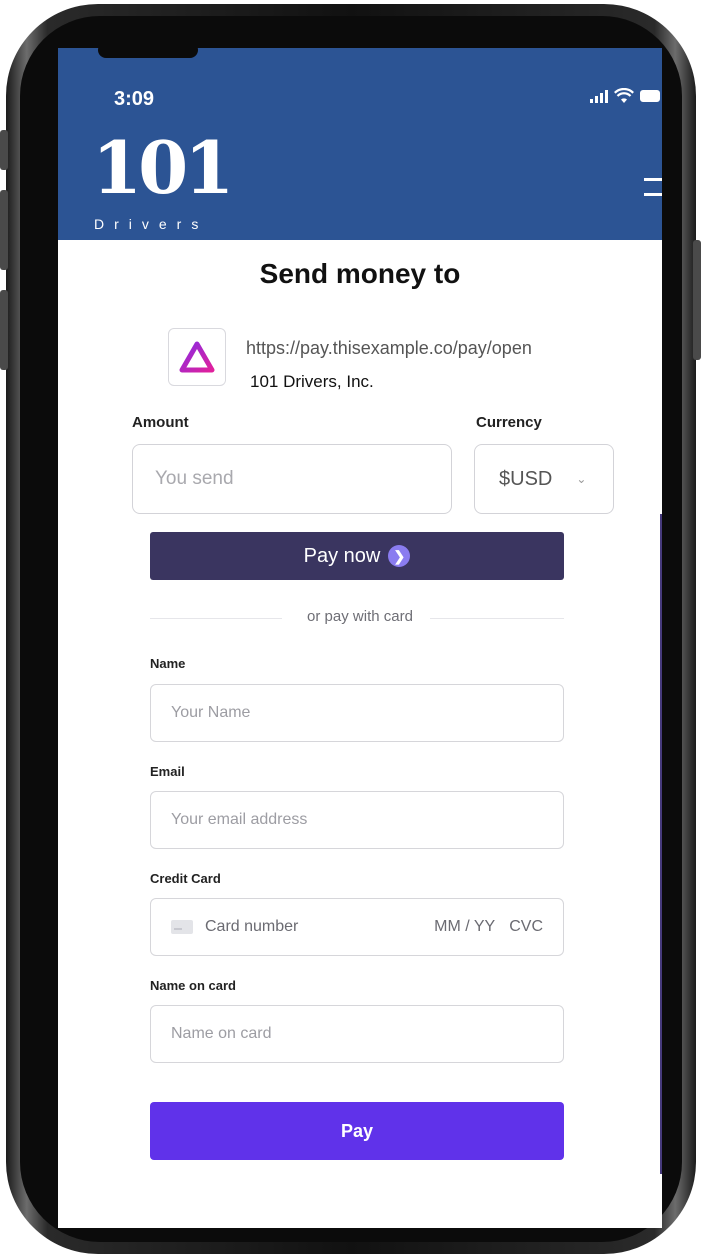 This screenshot has height=1258, width=701. Describe the element at coordinates (193, 985) in the screenshot. I see `name-on-card-label: Name on card` at that location.